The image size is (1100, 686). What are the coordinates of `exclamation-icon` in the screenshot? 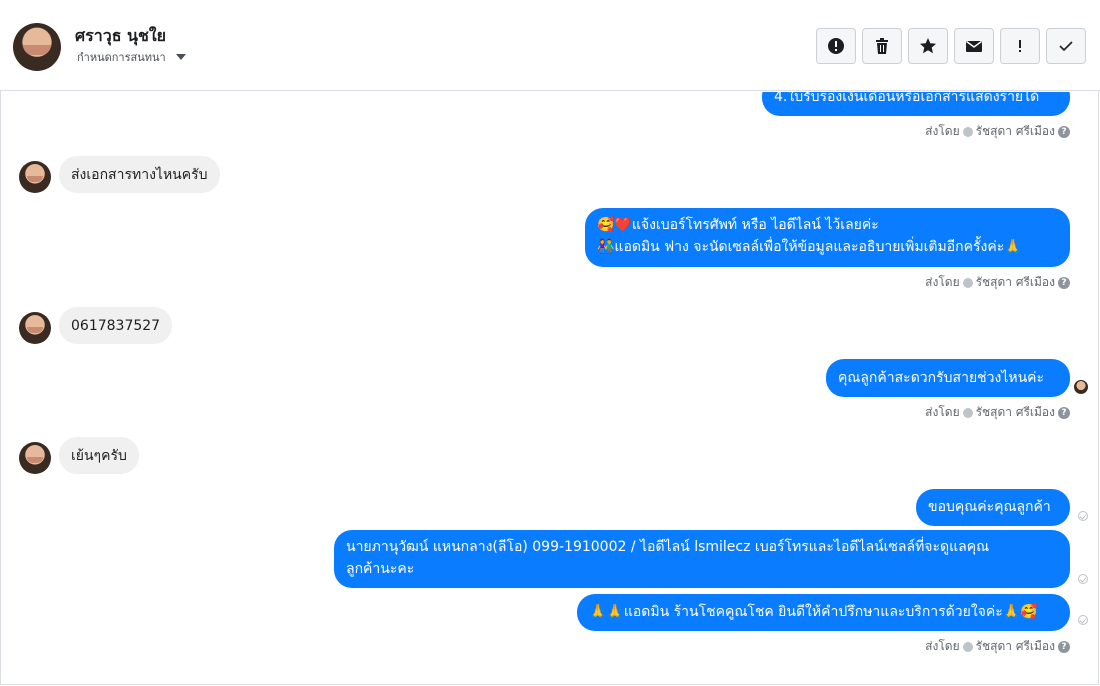 It's located at (1020, 46).